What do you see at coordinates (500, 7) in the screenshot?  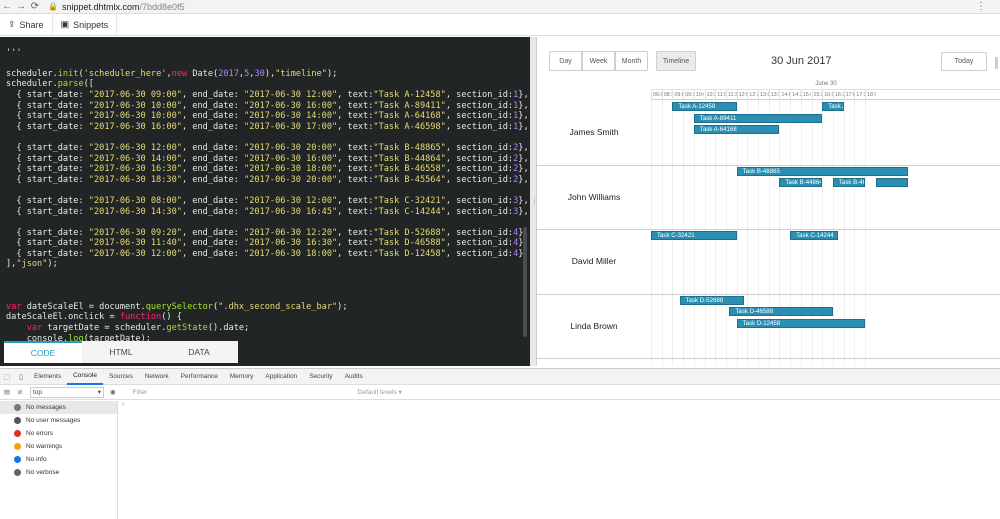 I see `browser-address-bar: ← → ⟳ 🔒 snippet.dhtmlx.com/7bdd8e0f5 ⋮` at bounding box center [500, 7].